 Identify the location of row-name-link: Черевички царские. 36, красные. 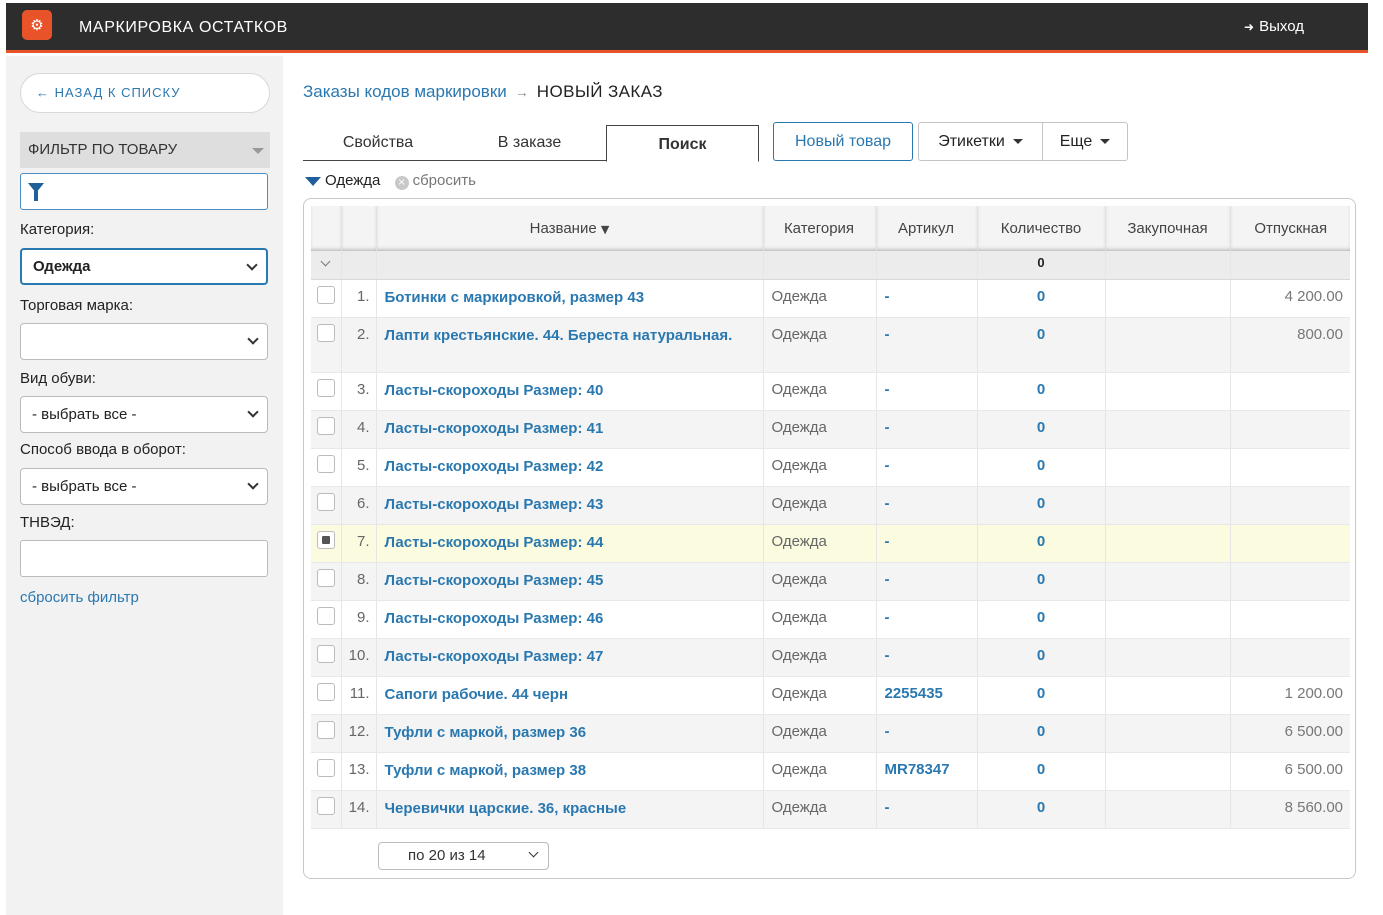
(506, 808).